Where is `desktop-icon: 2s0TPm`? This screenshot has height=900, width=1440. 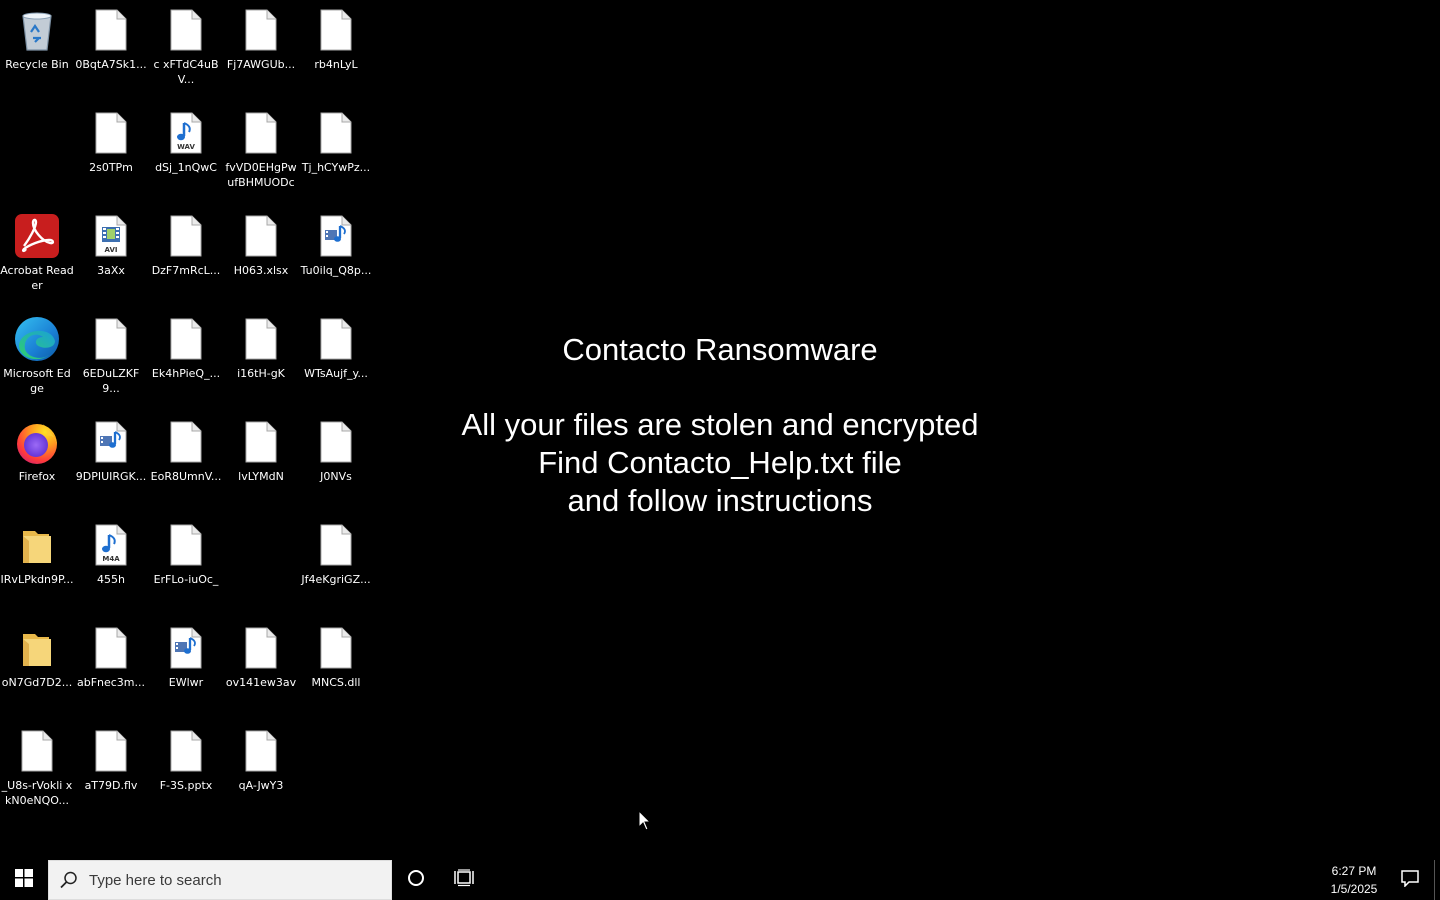 desktop-icon: 2s0TPm is located at coordinates (111, 153).